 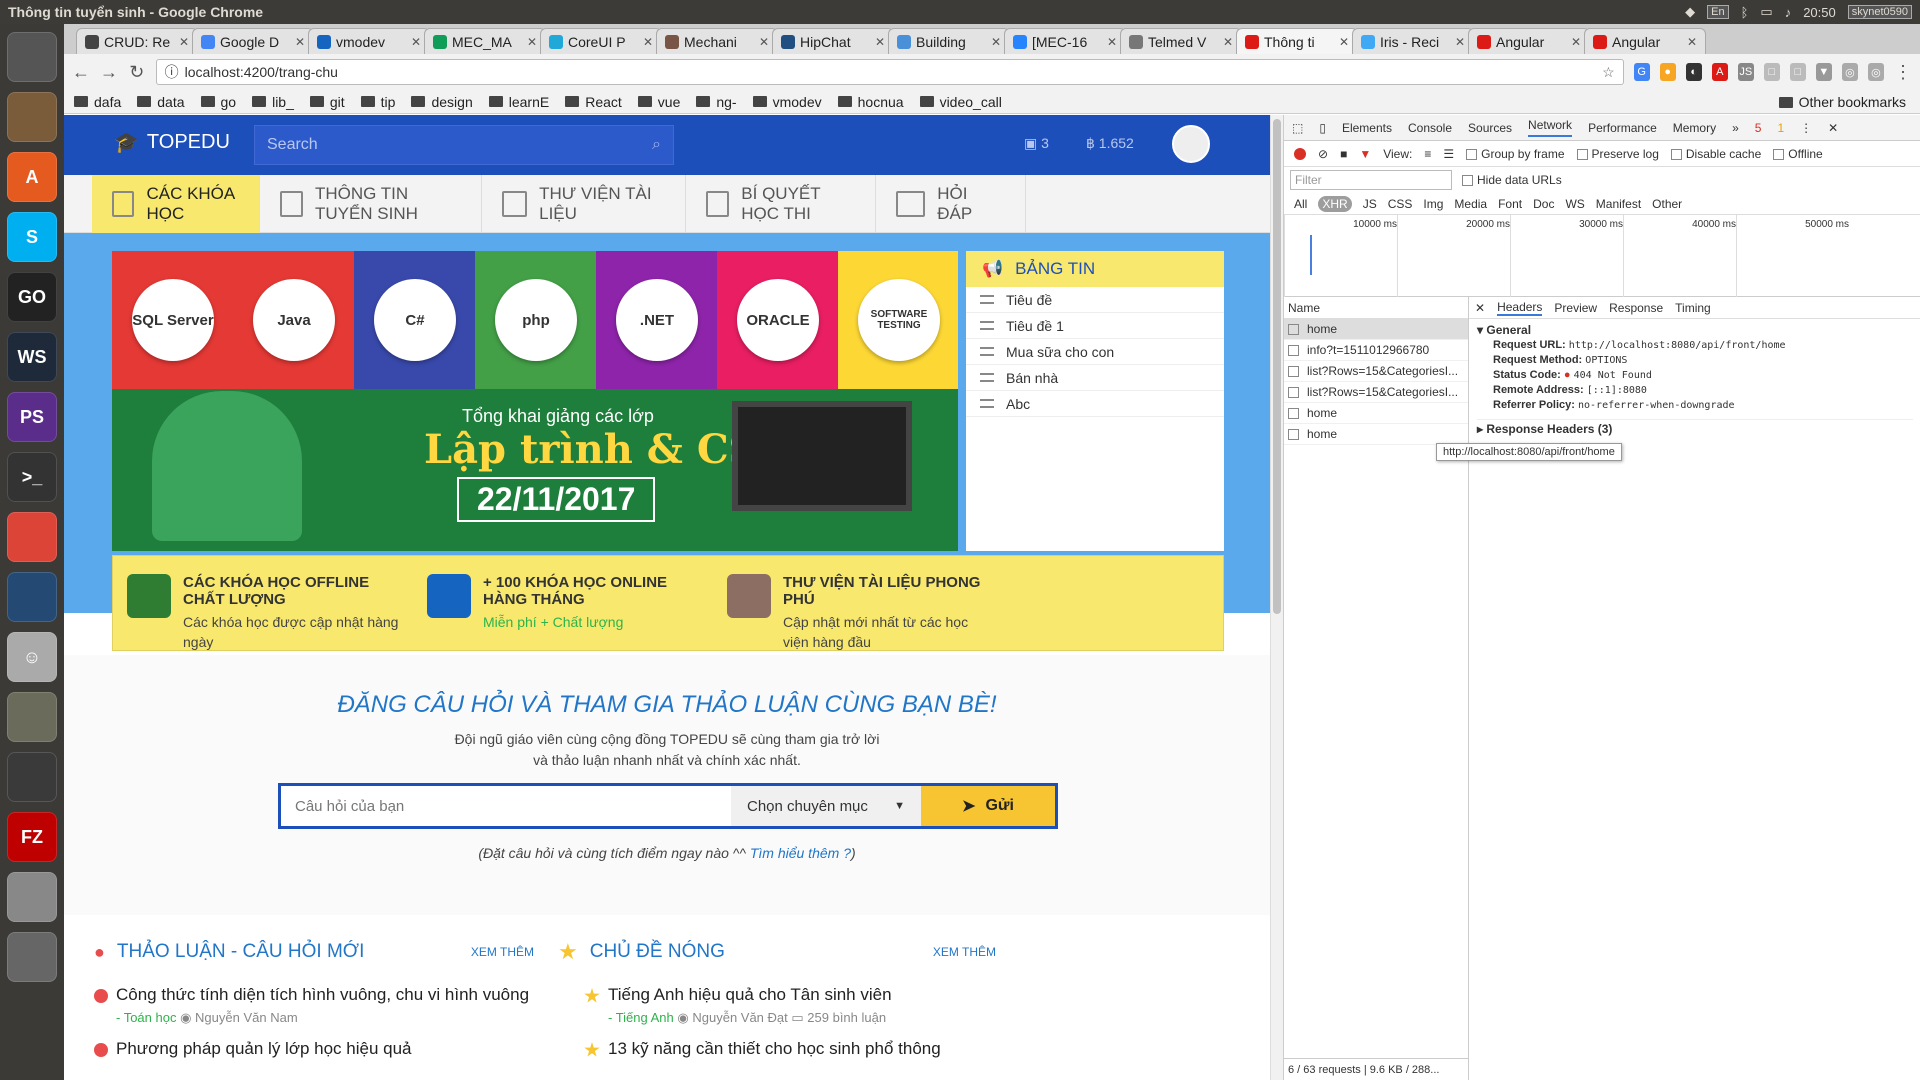 I want to click on forward-icon: →, so click(x=109, y=72).